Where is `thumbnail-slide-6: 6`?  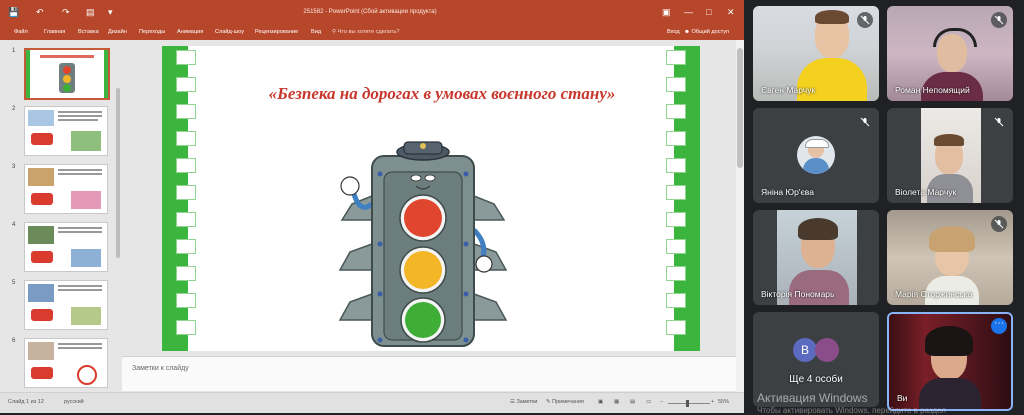 thumbnail-slide-6: 6 is located at coordinates (62, 363).